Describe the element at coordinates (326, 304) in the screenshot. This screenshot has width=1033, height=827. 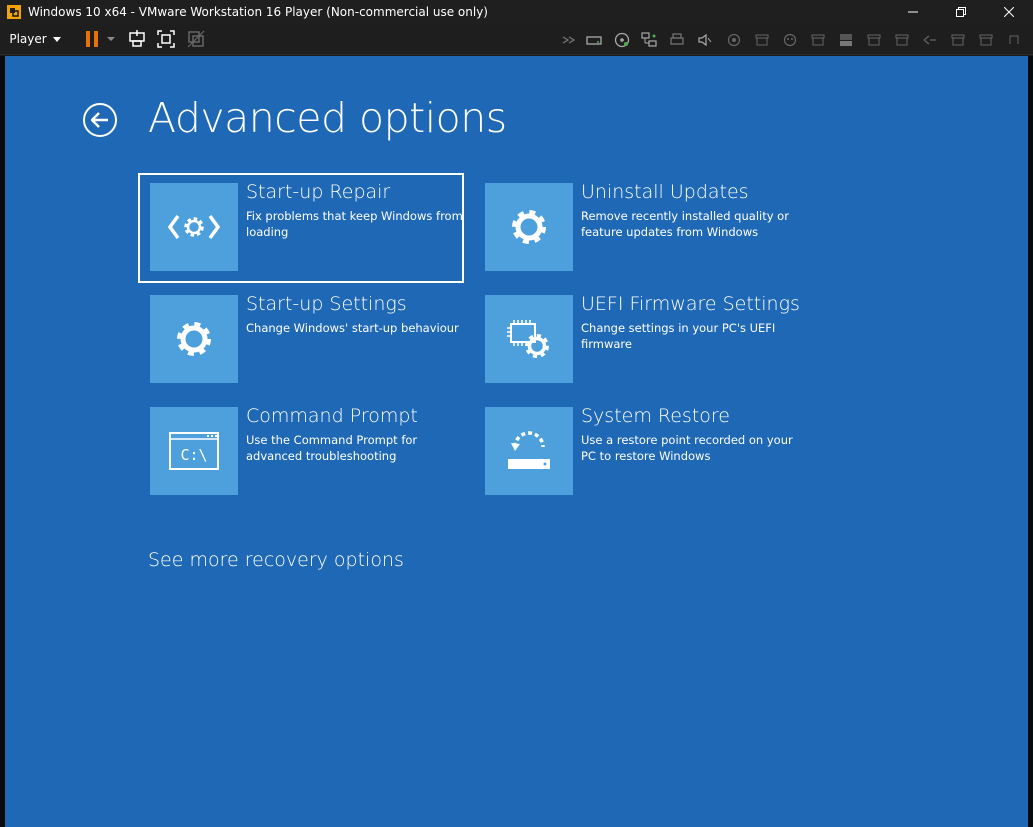
I see `tile-title: Start-up Settings` at that location.